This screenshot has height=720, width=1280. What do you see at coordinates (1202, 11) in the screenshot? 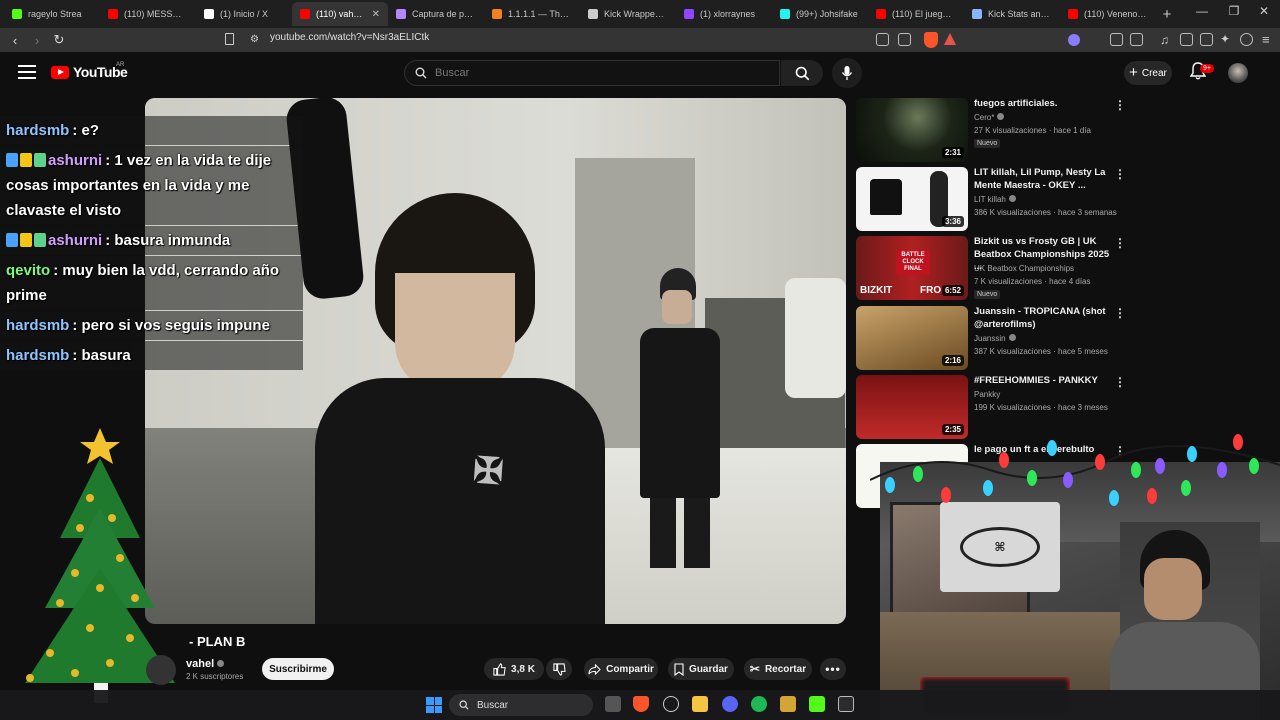
I see `minimize-icon: —` at bounding box center [1202, 11].